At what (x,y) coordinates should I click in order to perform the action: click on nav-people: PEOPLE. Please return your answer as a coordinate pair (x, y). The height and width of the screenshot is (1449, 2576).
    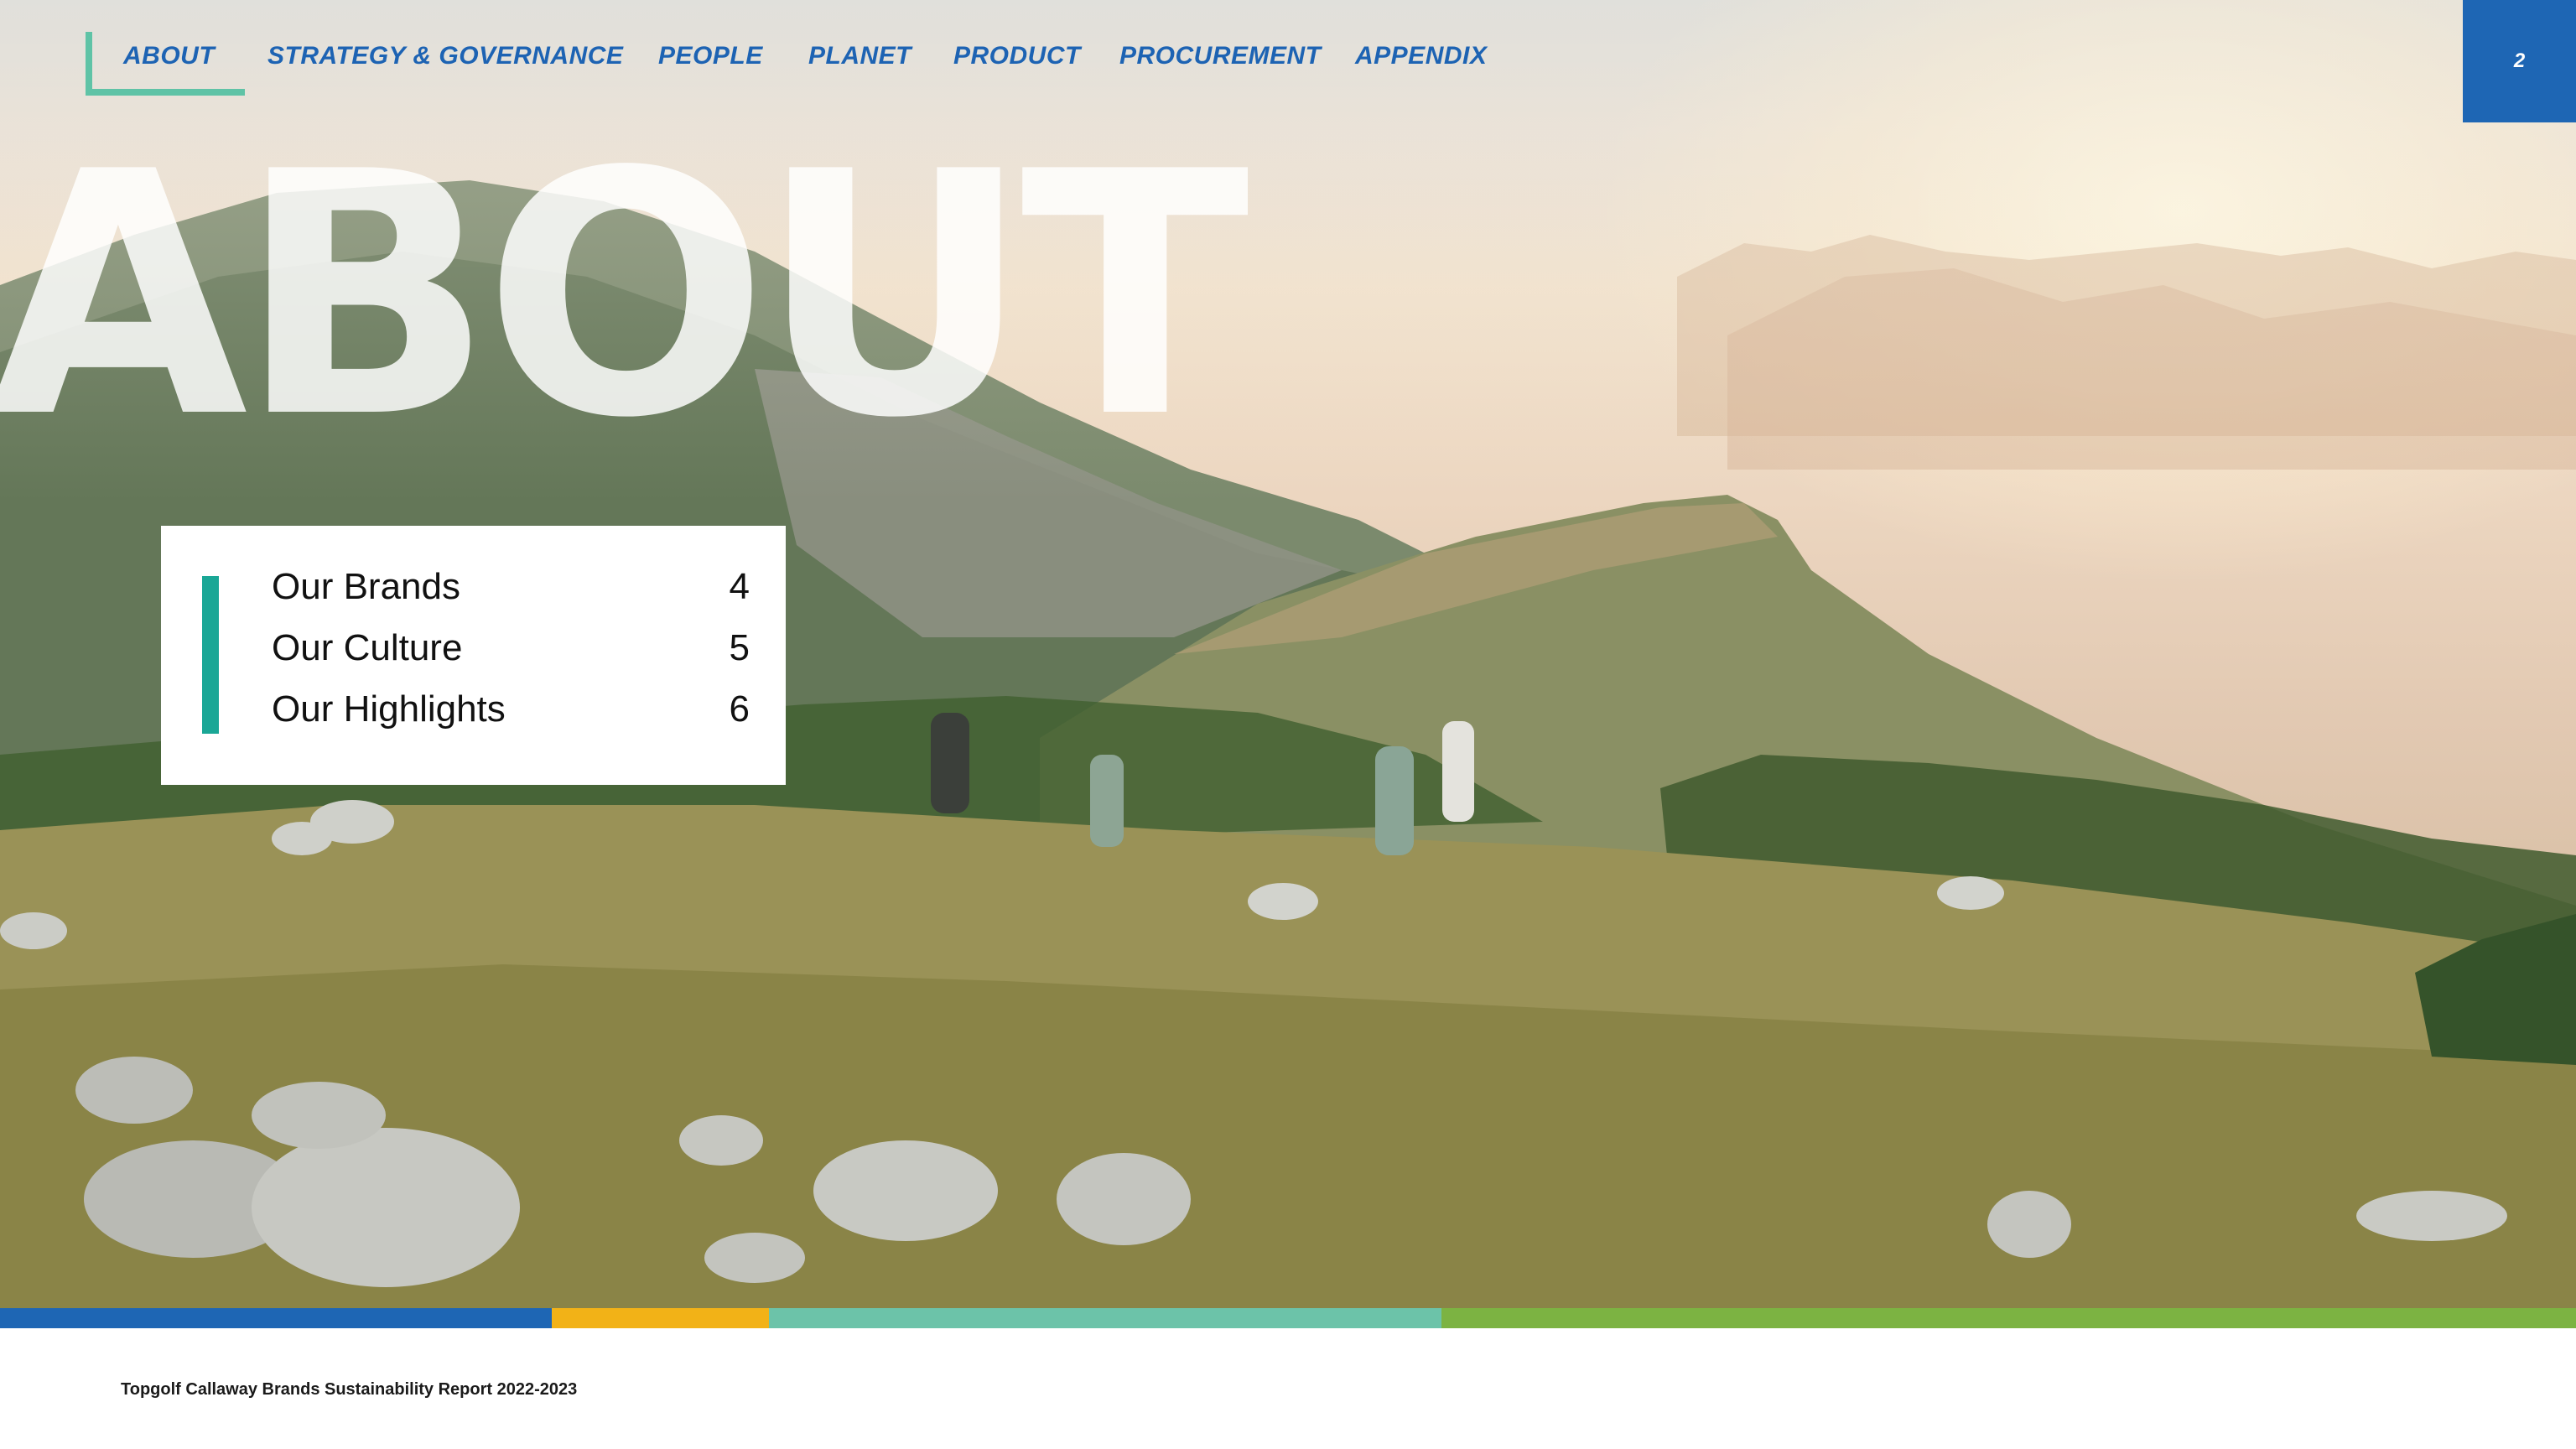
    Looking at the image, I should click on (710, 56).